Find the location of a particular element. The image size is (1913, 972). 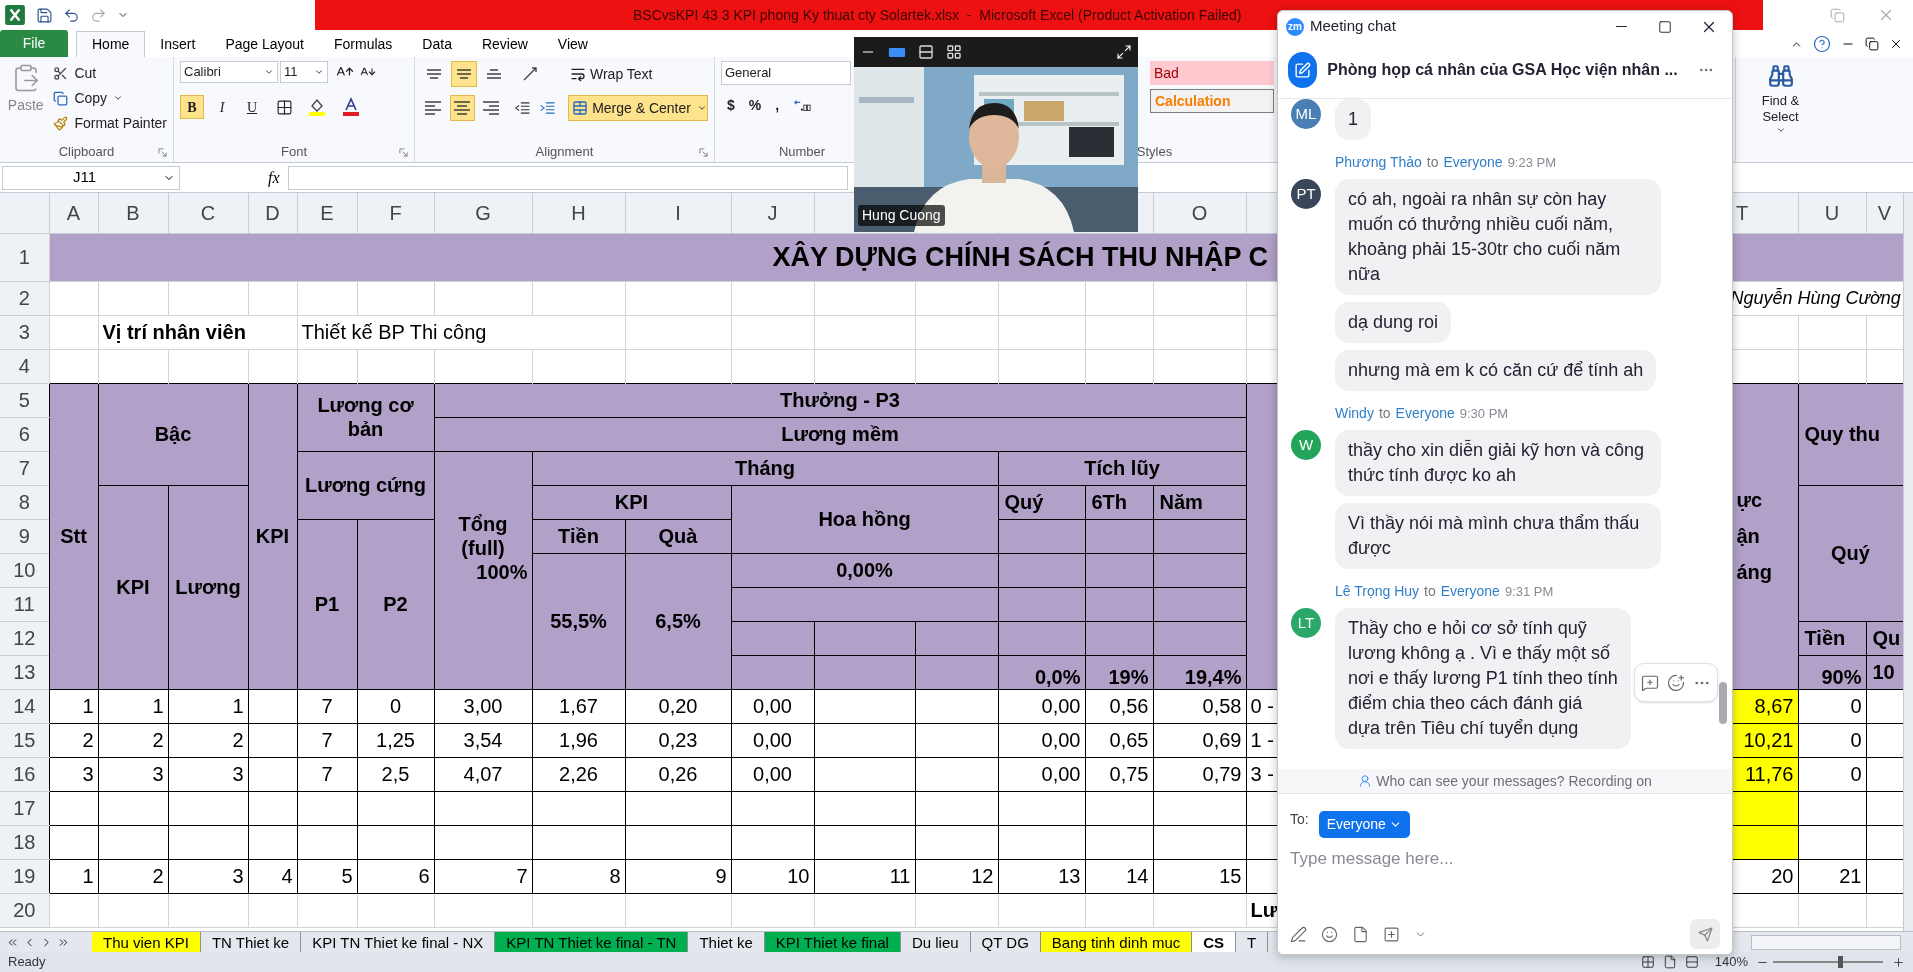

font-size-select: 11 is located at coordinates (304, 72).